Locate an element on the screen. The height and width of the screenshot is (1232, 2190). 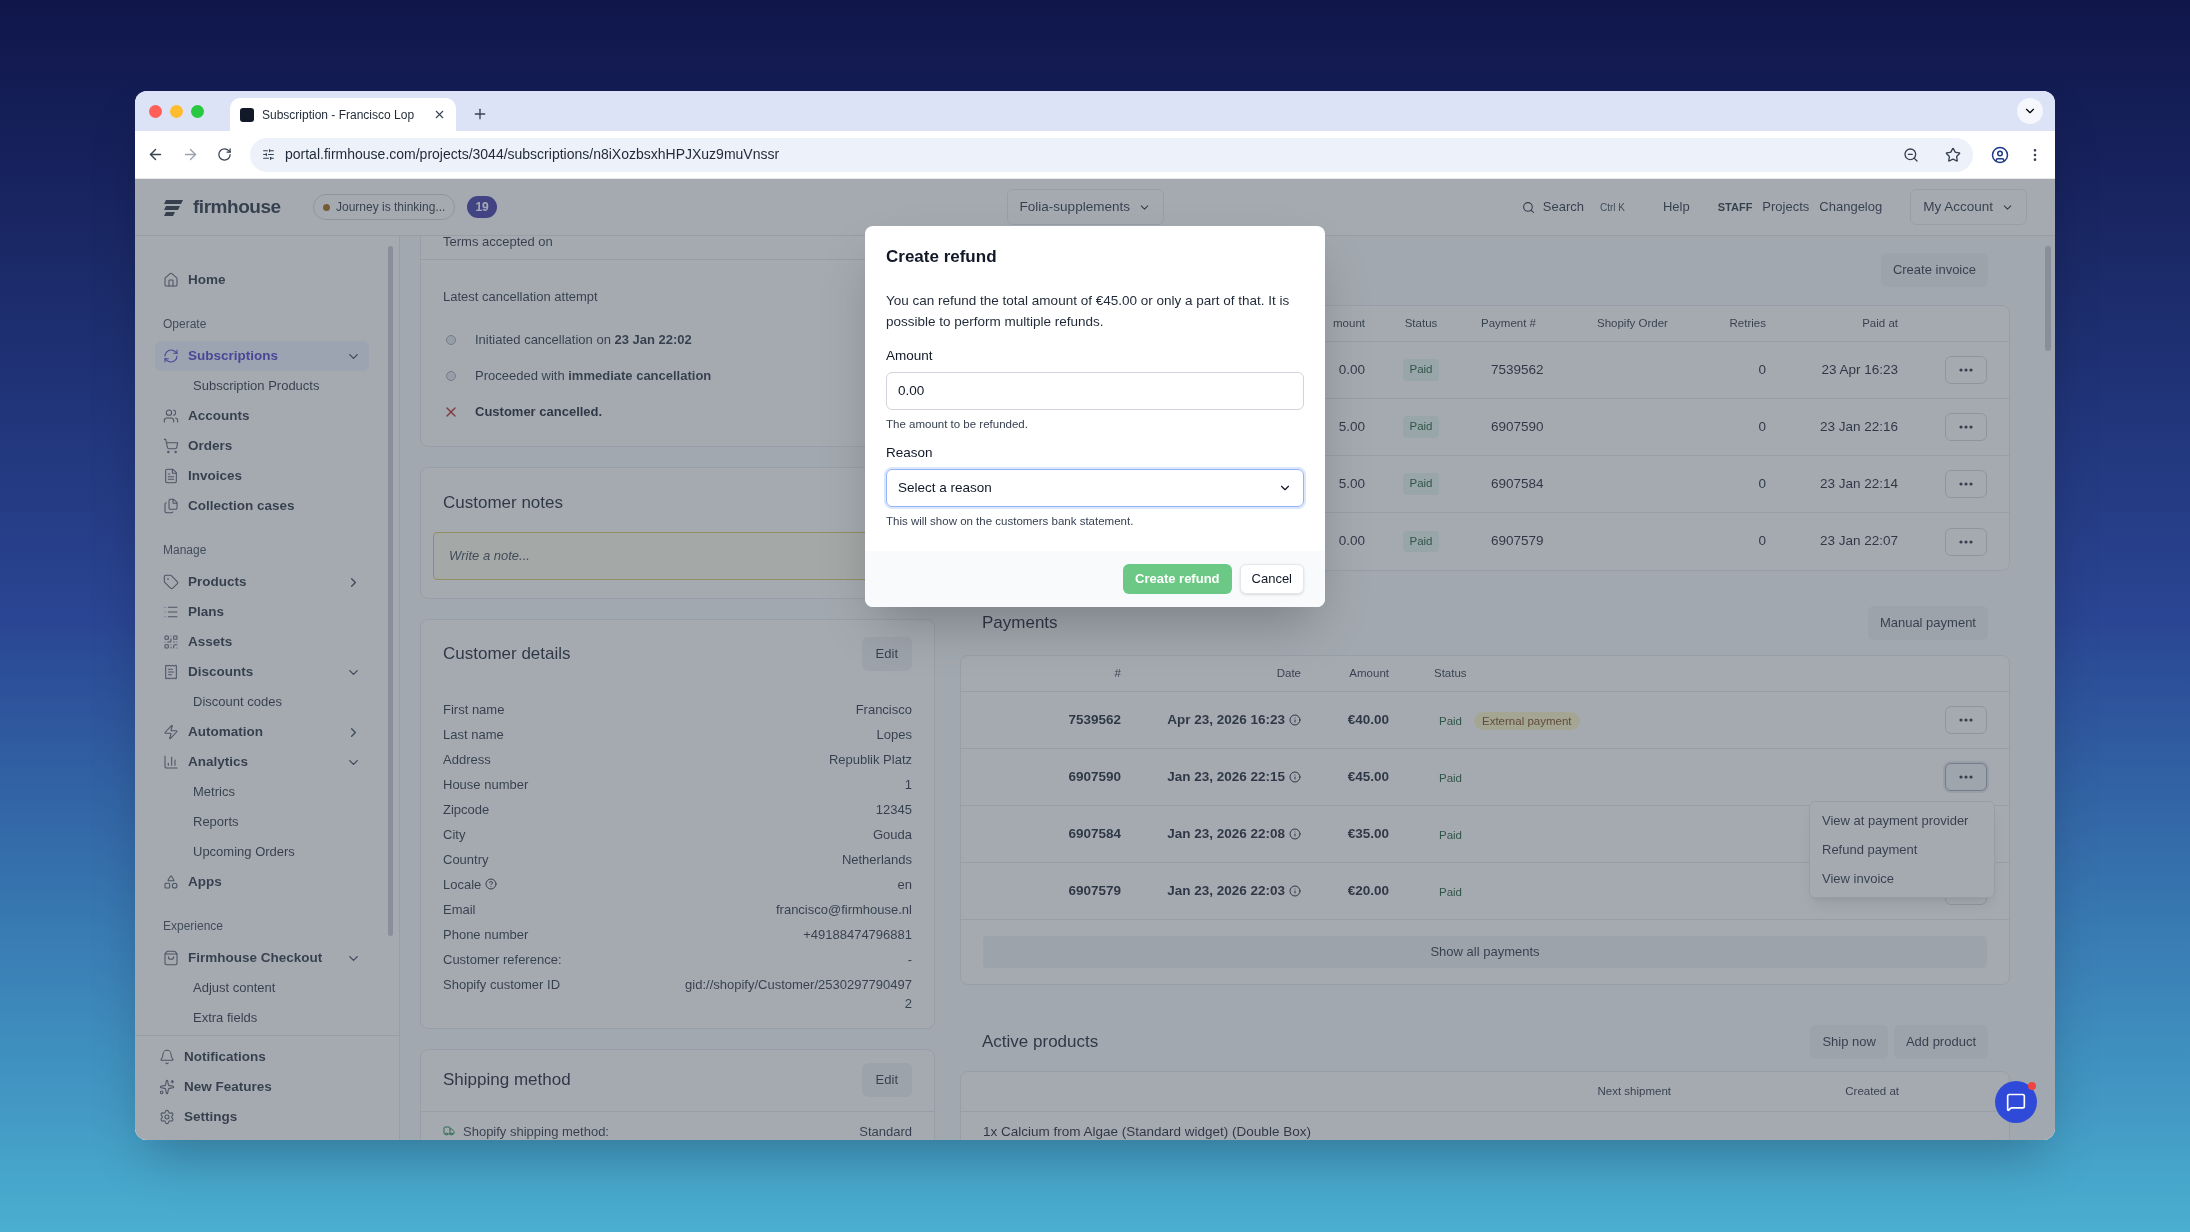
sidebar-subitem: Extra fields is located at coordinates (225, 1018).